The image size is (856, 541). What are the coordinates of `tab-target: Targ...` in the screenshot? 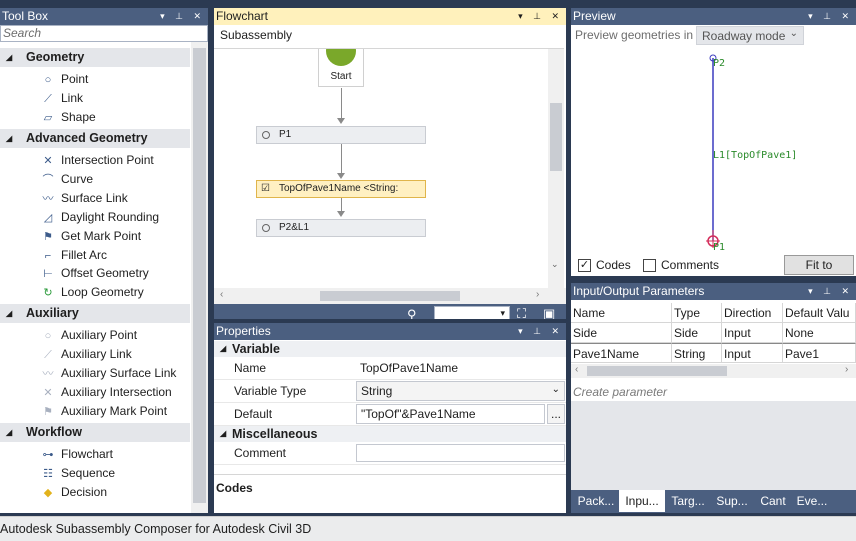 It's located at (688, 501).